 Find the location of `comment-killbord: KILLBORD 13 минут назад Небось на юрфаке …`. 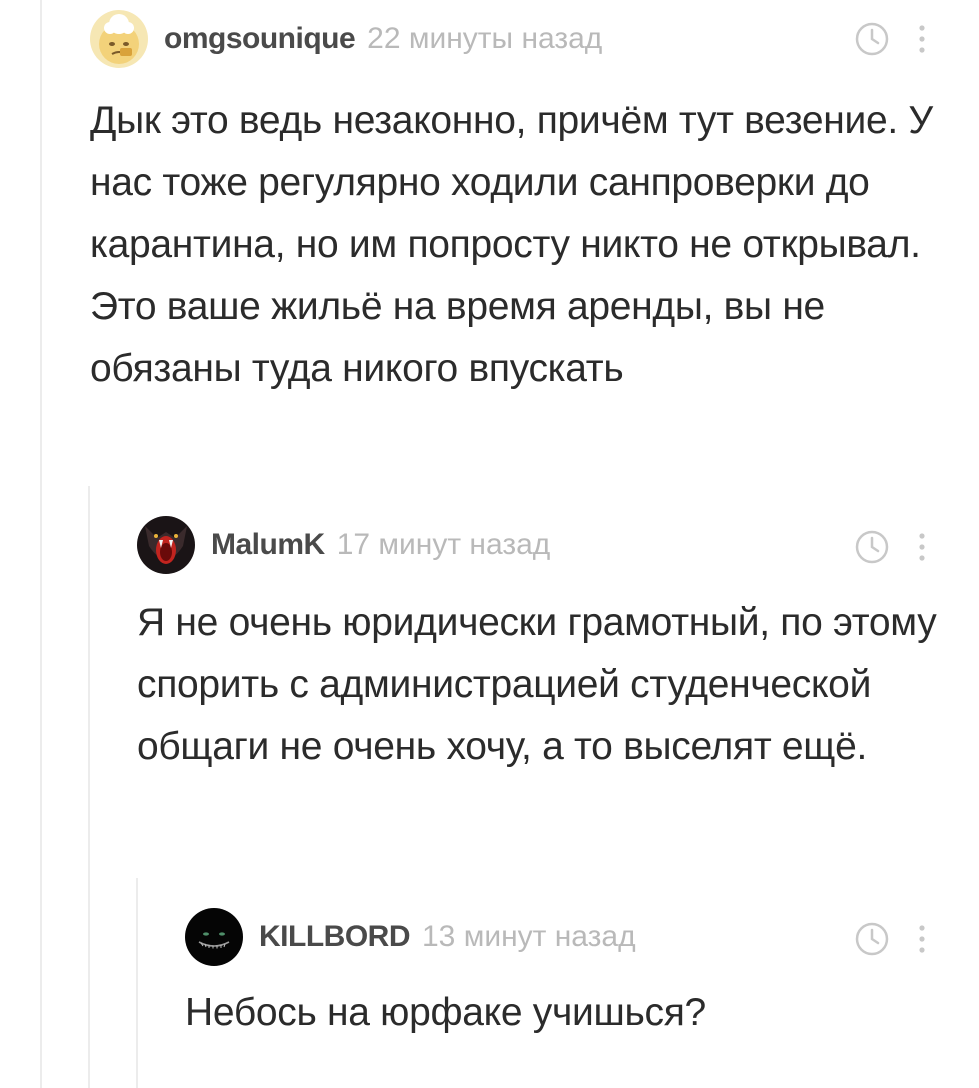

comment-killbord: KILLBORD 13 минут назад Небось на юрфаке … is located at coordinates (582, 976).